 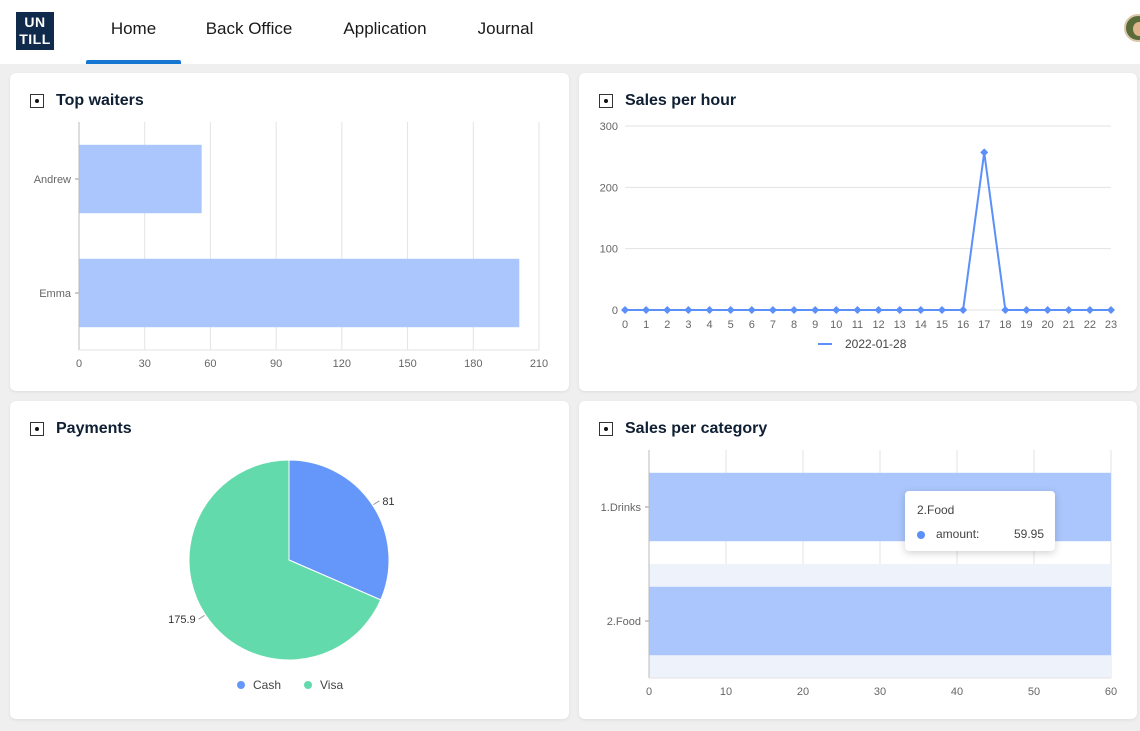 What do you see at coordinates (407, 364) in the screenshot?
I see `x-tick-label: 150` at bounding box center [407, 364].